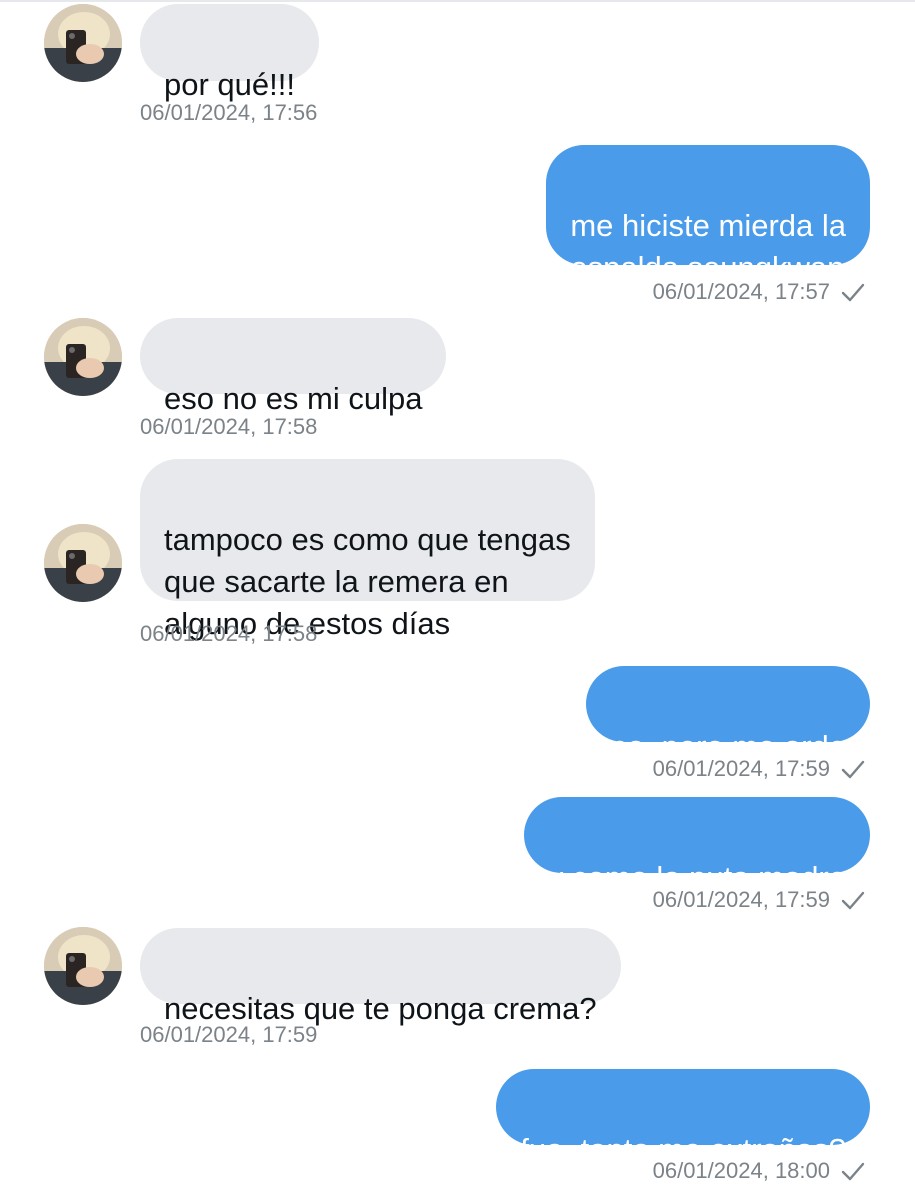 This screenshot has width=915, height=1200. Describe the element at coordinates (457, 1) in the screenshot. I see `top-divider` at that location.